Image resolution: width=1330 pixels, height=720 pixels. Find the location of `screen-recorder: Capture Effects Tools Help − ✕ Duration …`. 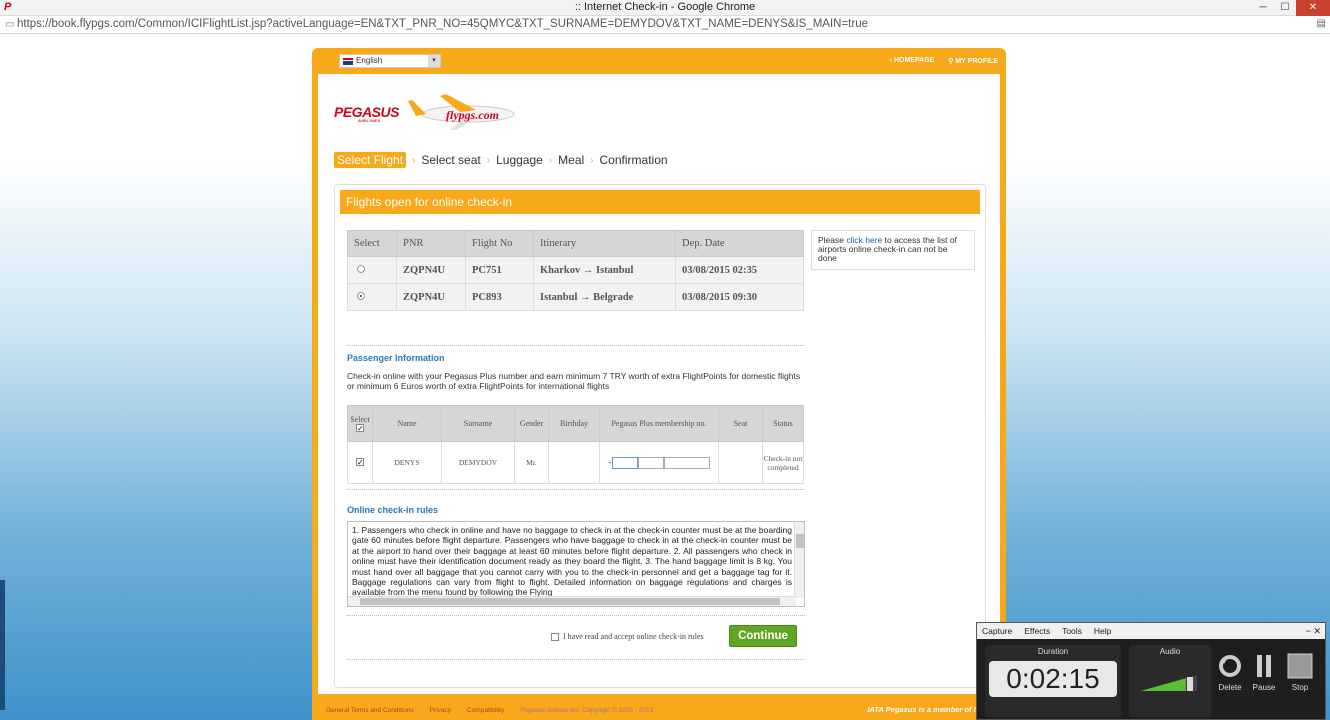

screen-recorder: Capture Effects Tools Help − ✕ Duration … is located at coordinates (1151, 671).